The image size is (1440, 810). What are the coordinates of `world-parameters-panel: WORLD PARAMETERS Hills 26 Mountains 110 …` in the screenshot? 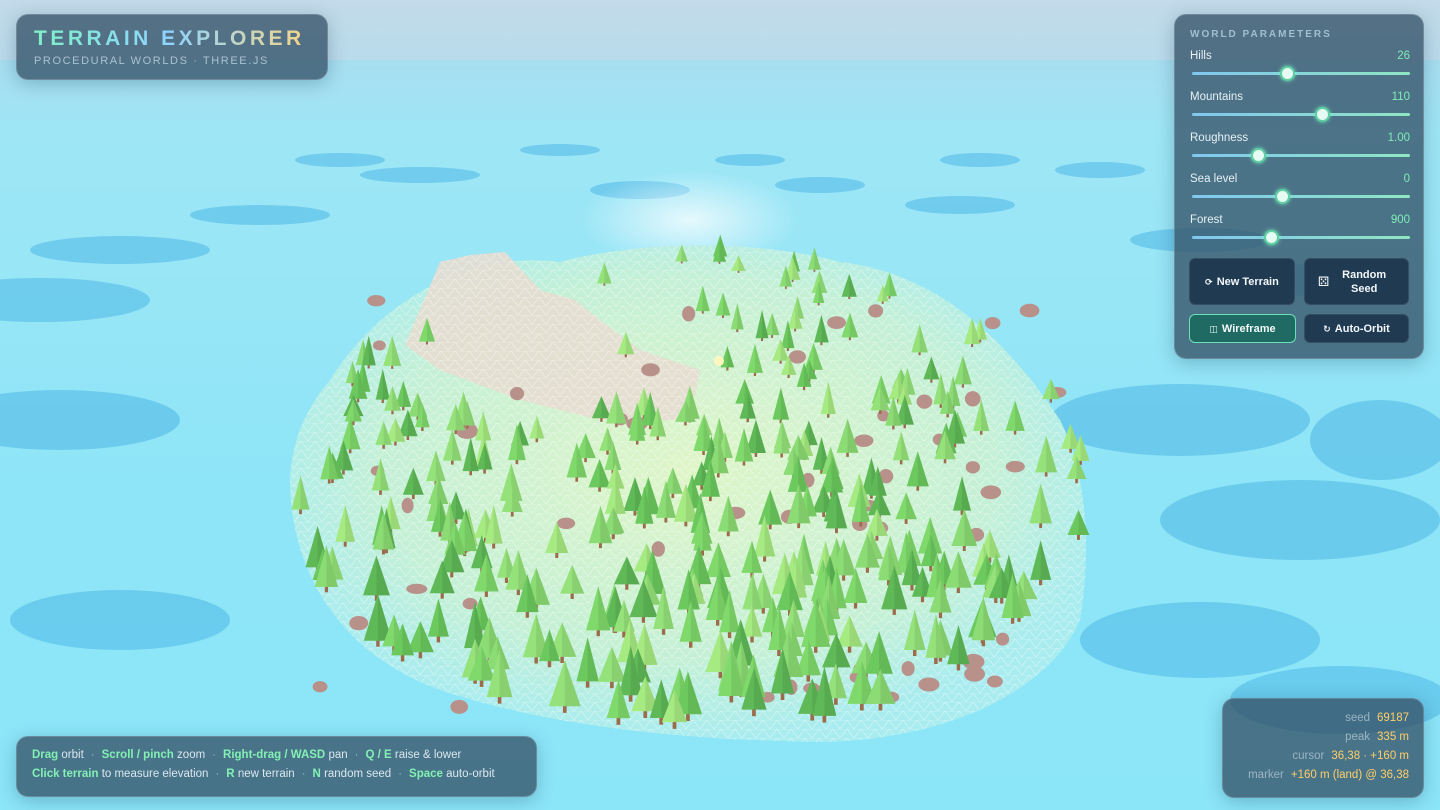 It's located at (1299, 186).